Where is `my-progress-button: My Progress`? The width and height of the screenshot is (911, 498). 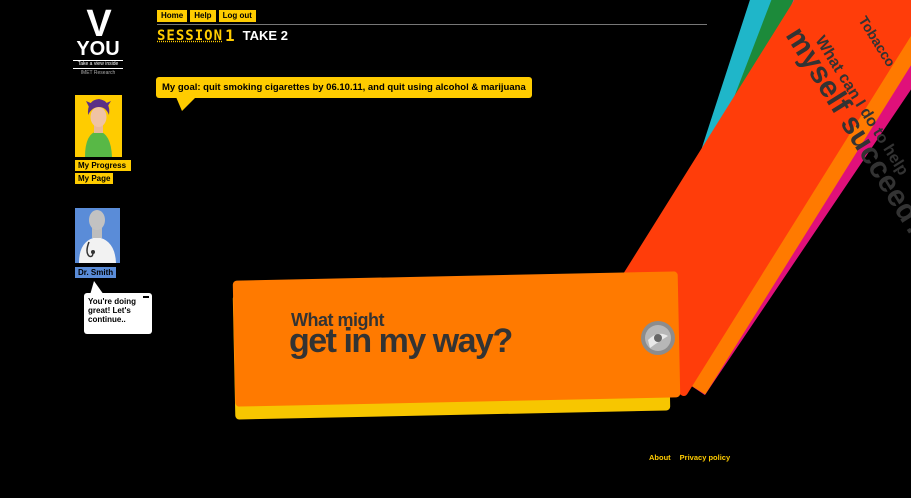
my-progress-button: My Progress is located at coordinates (103, 165).